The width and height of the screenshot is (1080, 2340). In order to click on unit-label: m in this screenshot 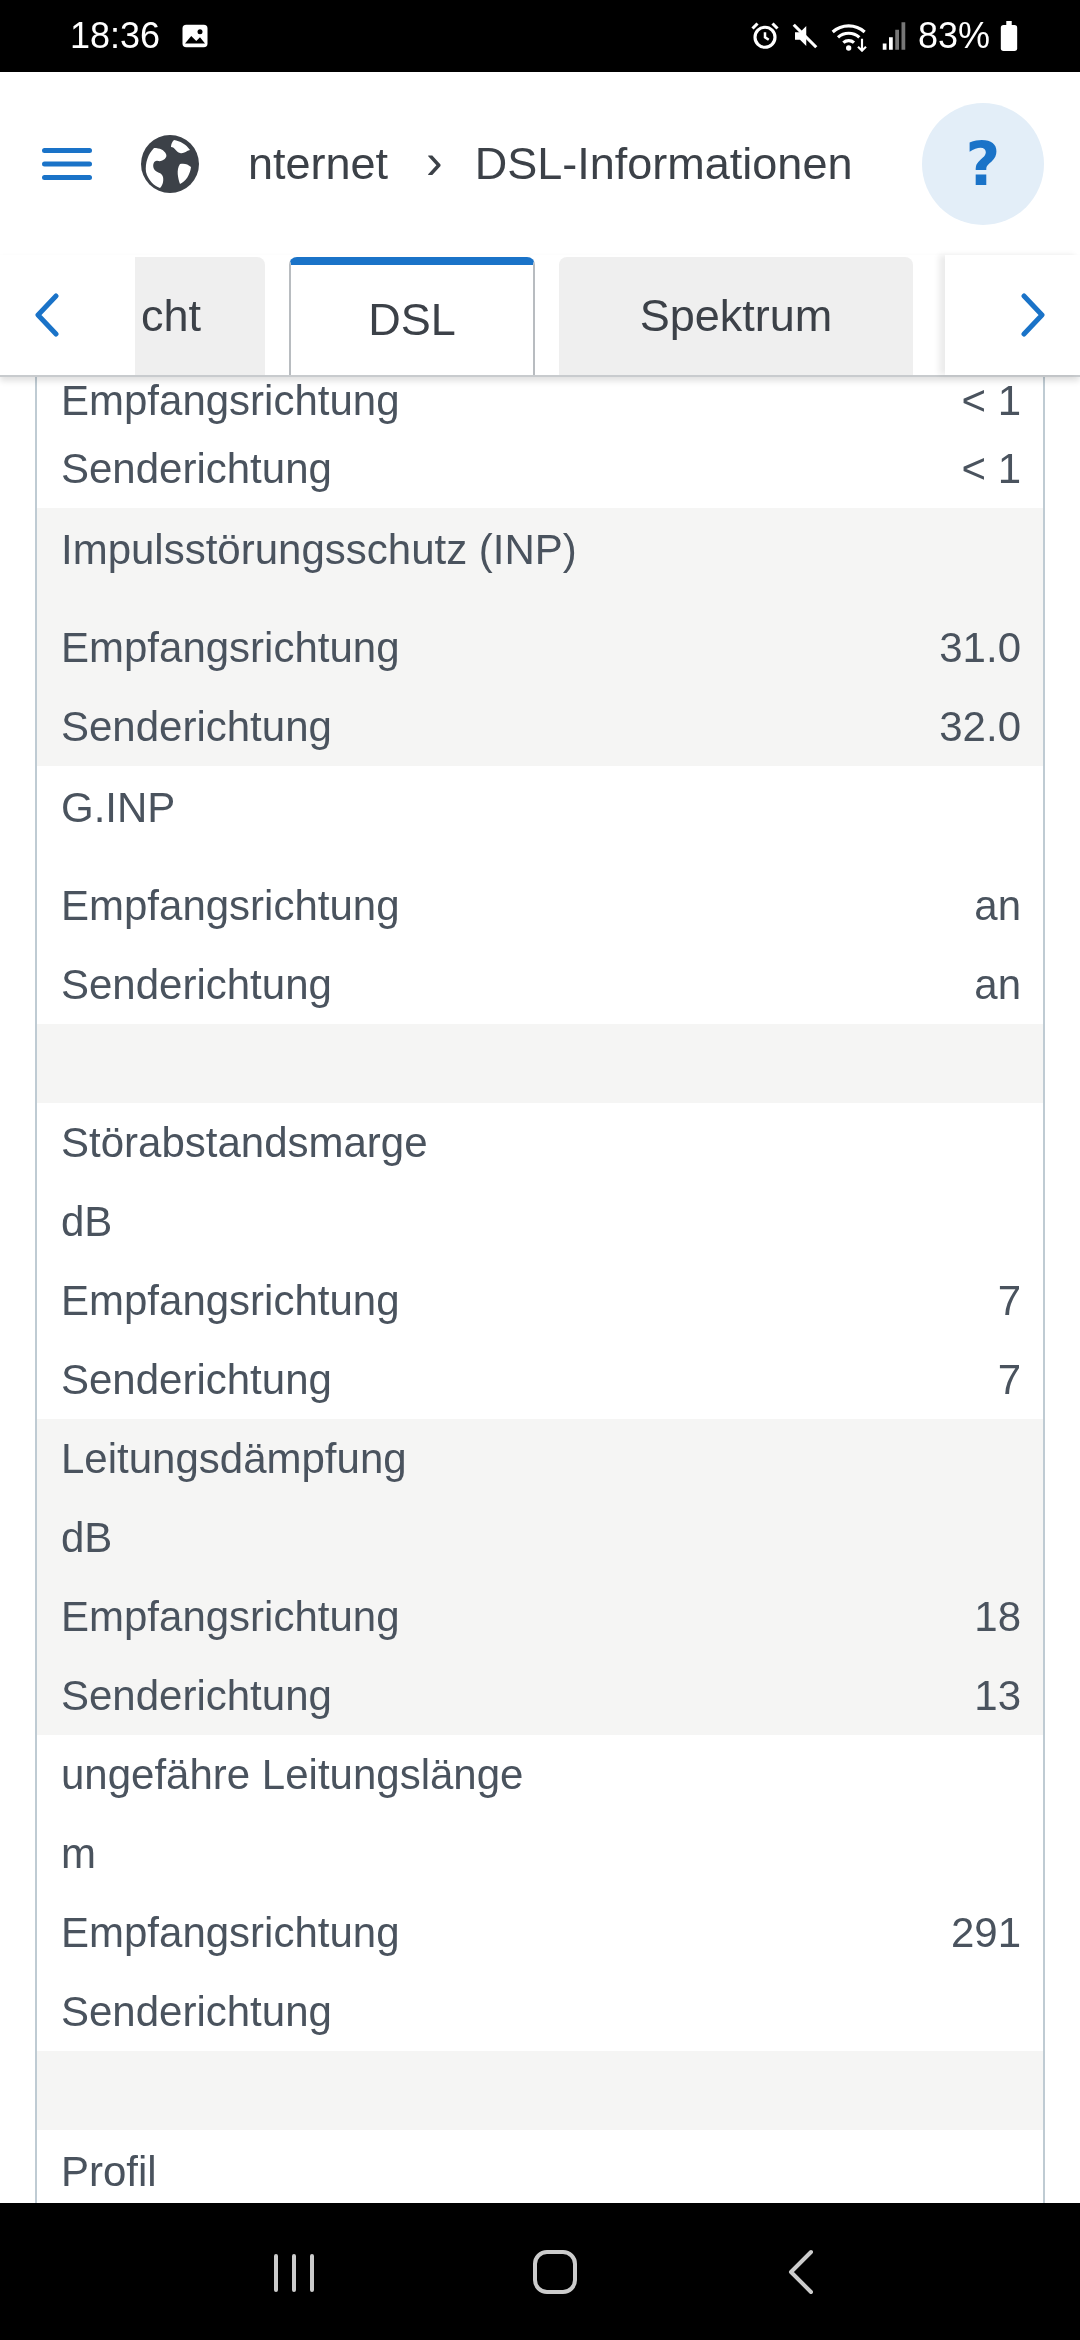, I will do `click(78, 1853)`.